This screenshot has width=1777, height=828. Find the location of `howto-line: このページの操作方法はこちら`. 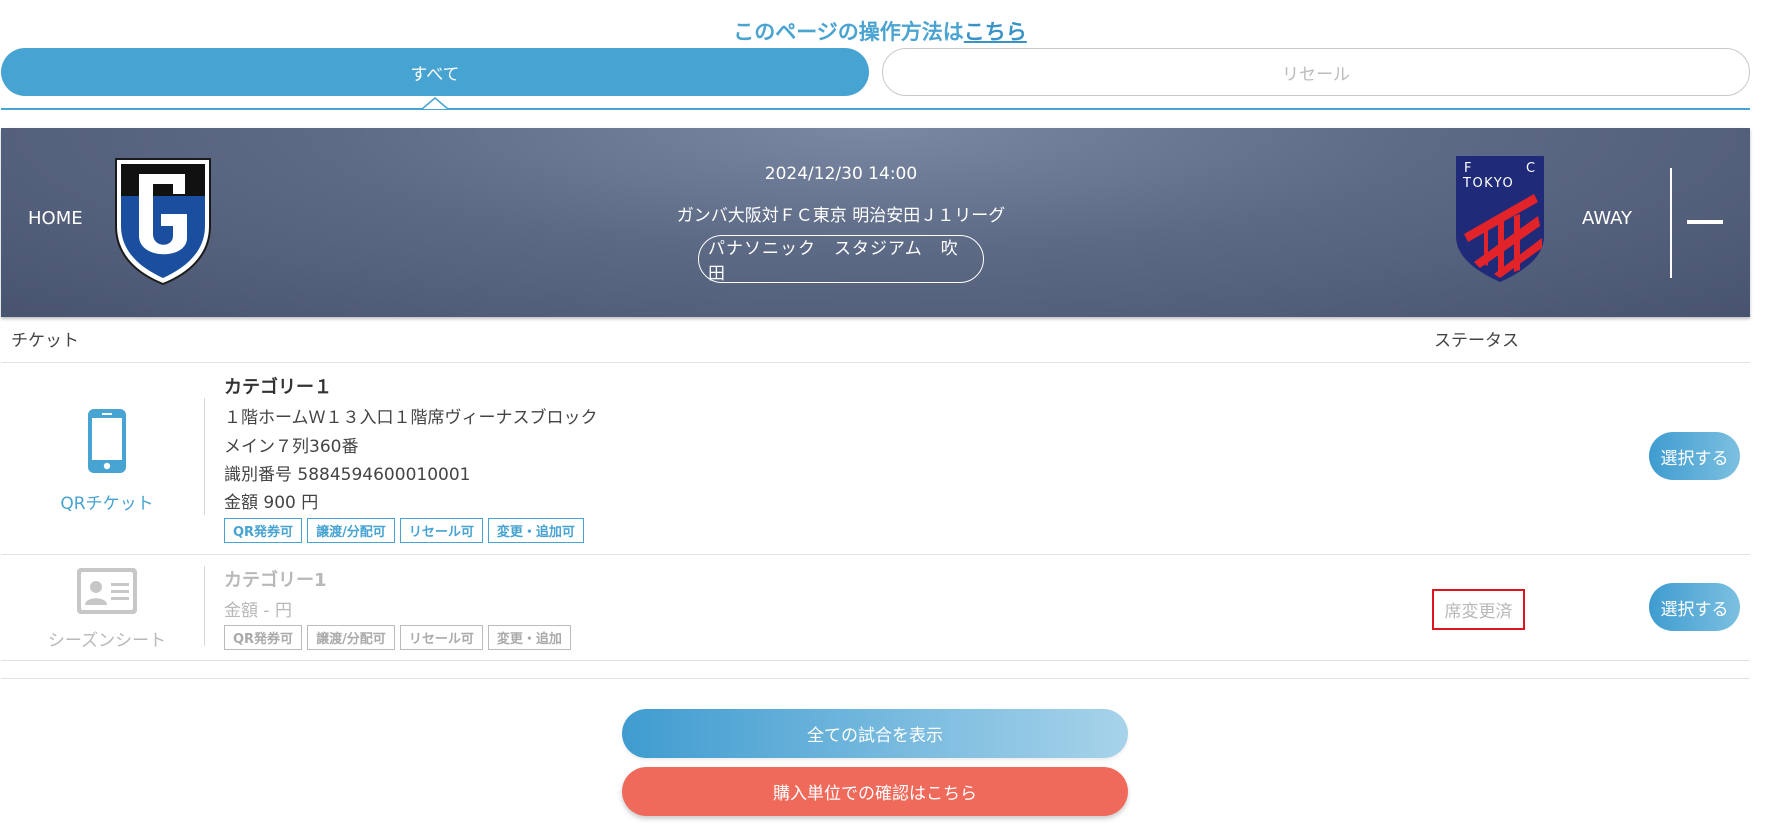

howto-line: このページの操作方法はこちら is located at coordinates (880, 31).